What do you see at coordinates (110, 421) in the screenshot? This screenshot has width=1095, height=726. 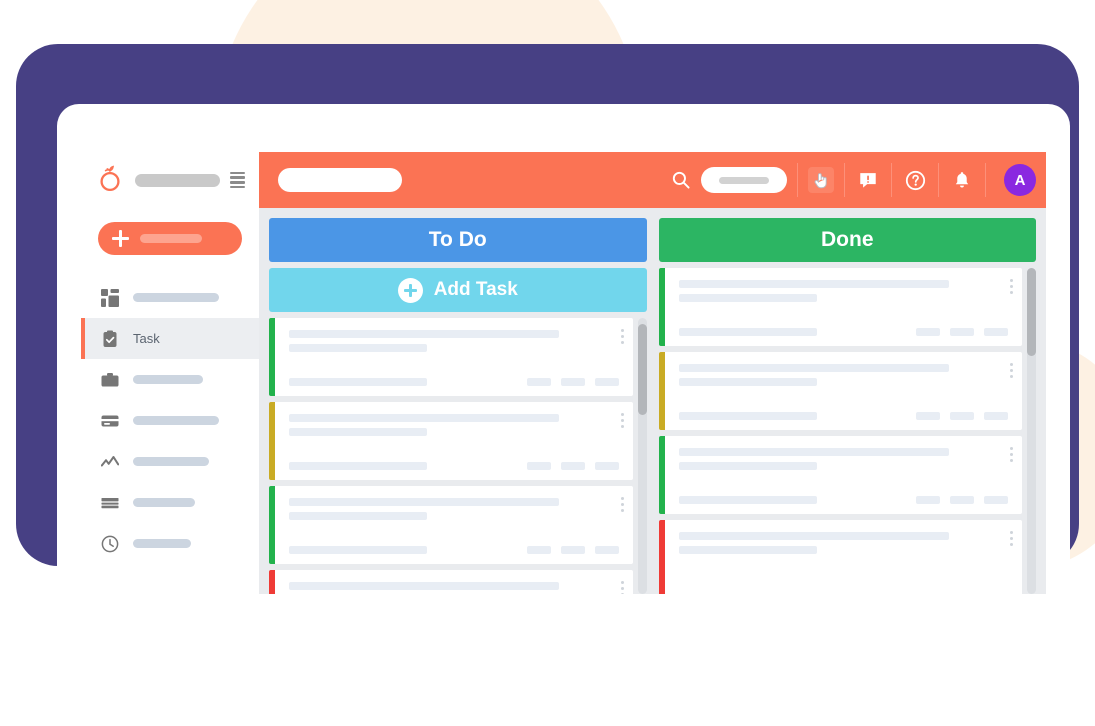 I see `credit-card-icon` at bounding box center [110, 421].